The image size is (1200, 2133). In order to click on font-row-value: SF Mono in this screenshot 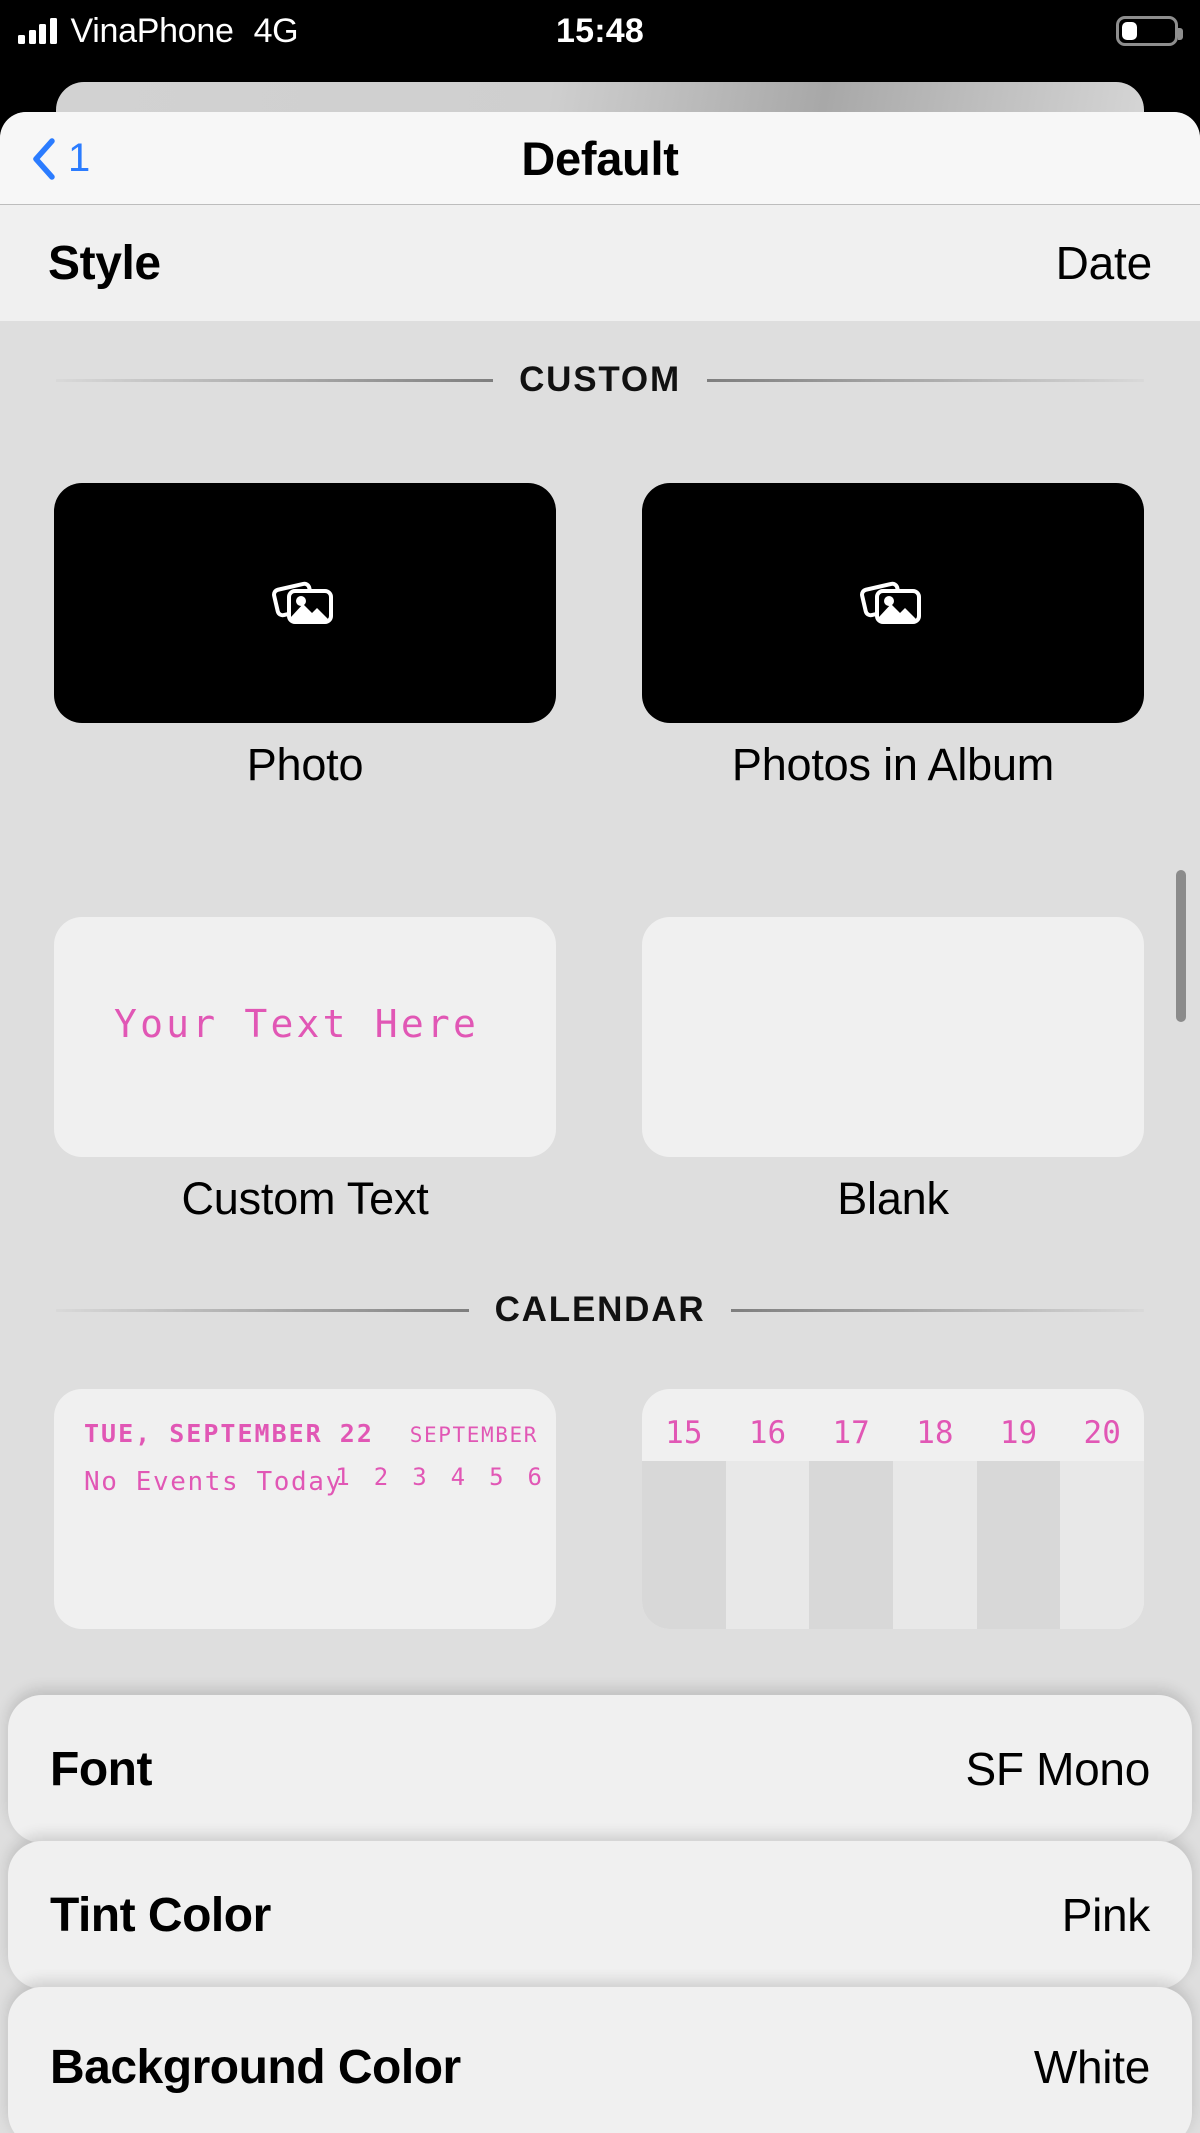, I will do `click(1057, 1769)`.